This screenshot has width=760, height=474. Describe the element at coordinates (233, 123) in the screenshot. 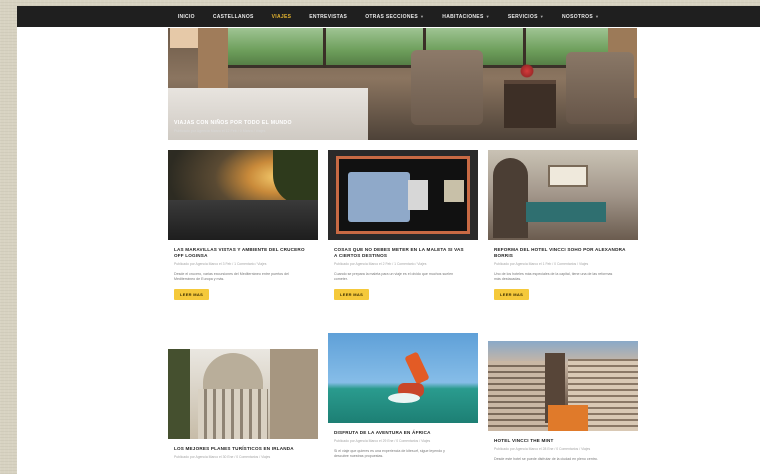

I see `hero-title: VIAJAS CON NIÑOS POR TODO EL MUNDO` at that location.